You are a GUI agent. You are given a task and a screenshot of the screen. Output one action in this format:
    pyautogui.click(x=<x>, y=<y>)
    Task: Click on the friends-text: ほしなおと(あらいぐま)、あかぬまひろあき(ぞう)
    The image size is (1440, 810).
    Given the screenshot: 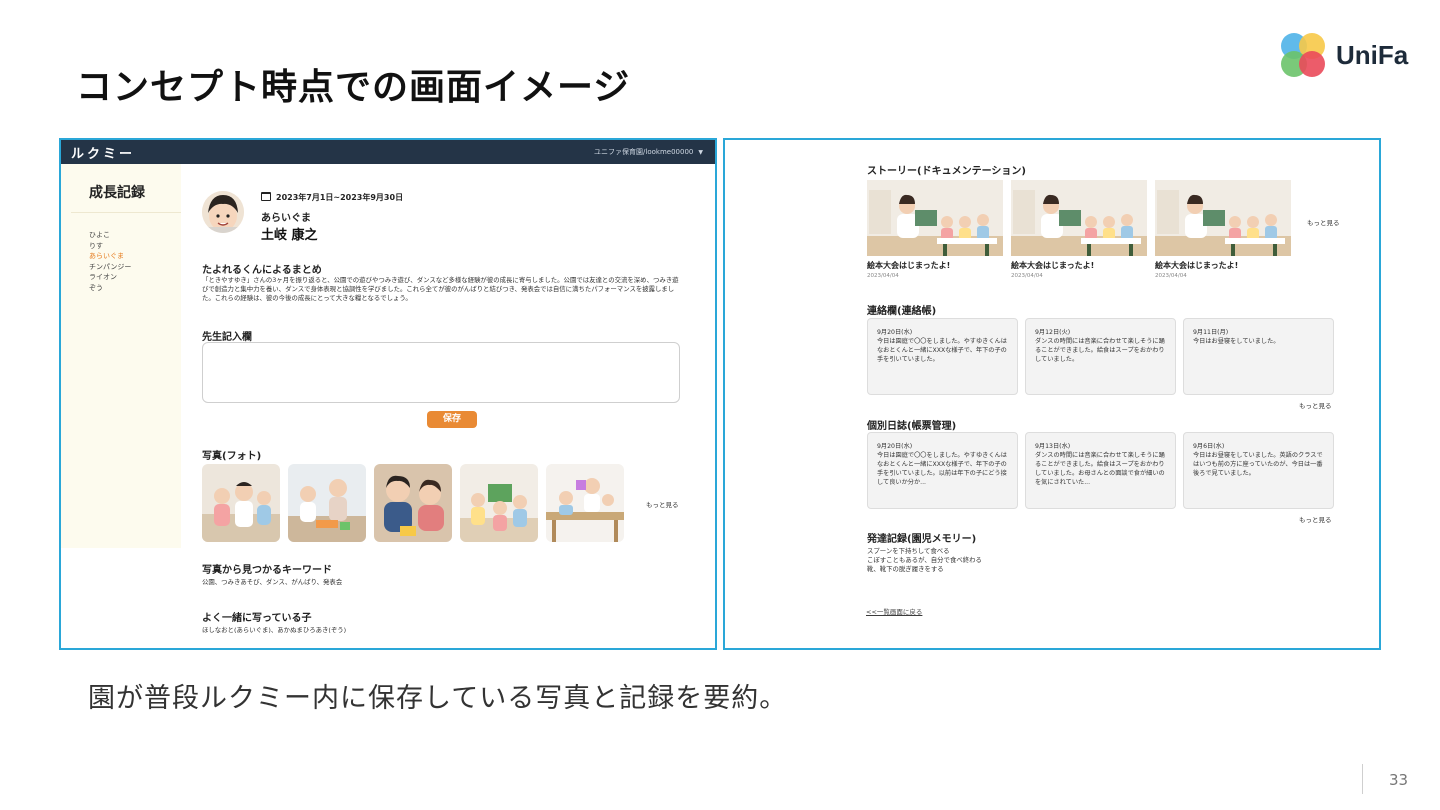 What is the action you would take?
    pyautogui.click(x=274, y=630)
    